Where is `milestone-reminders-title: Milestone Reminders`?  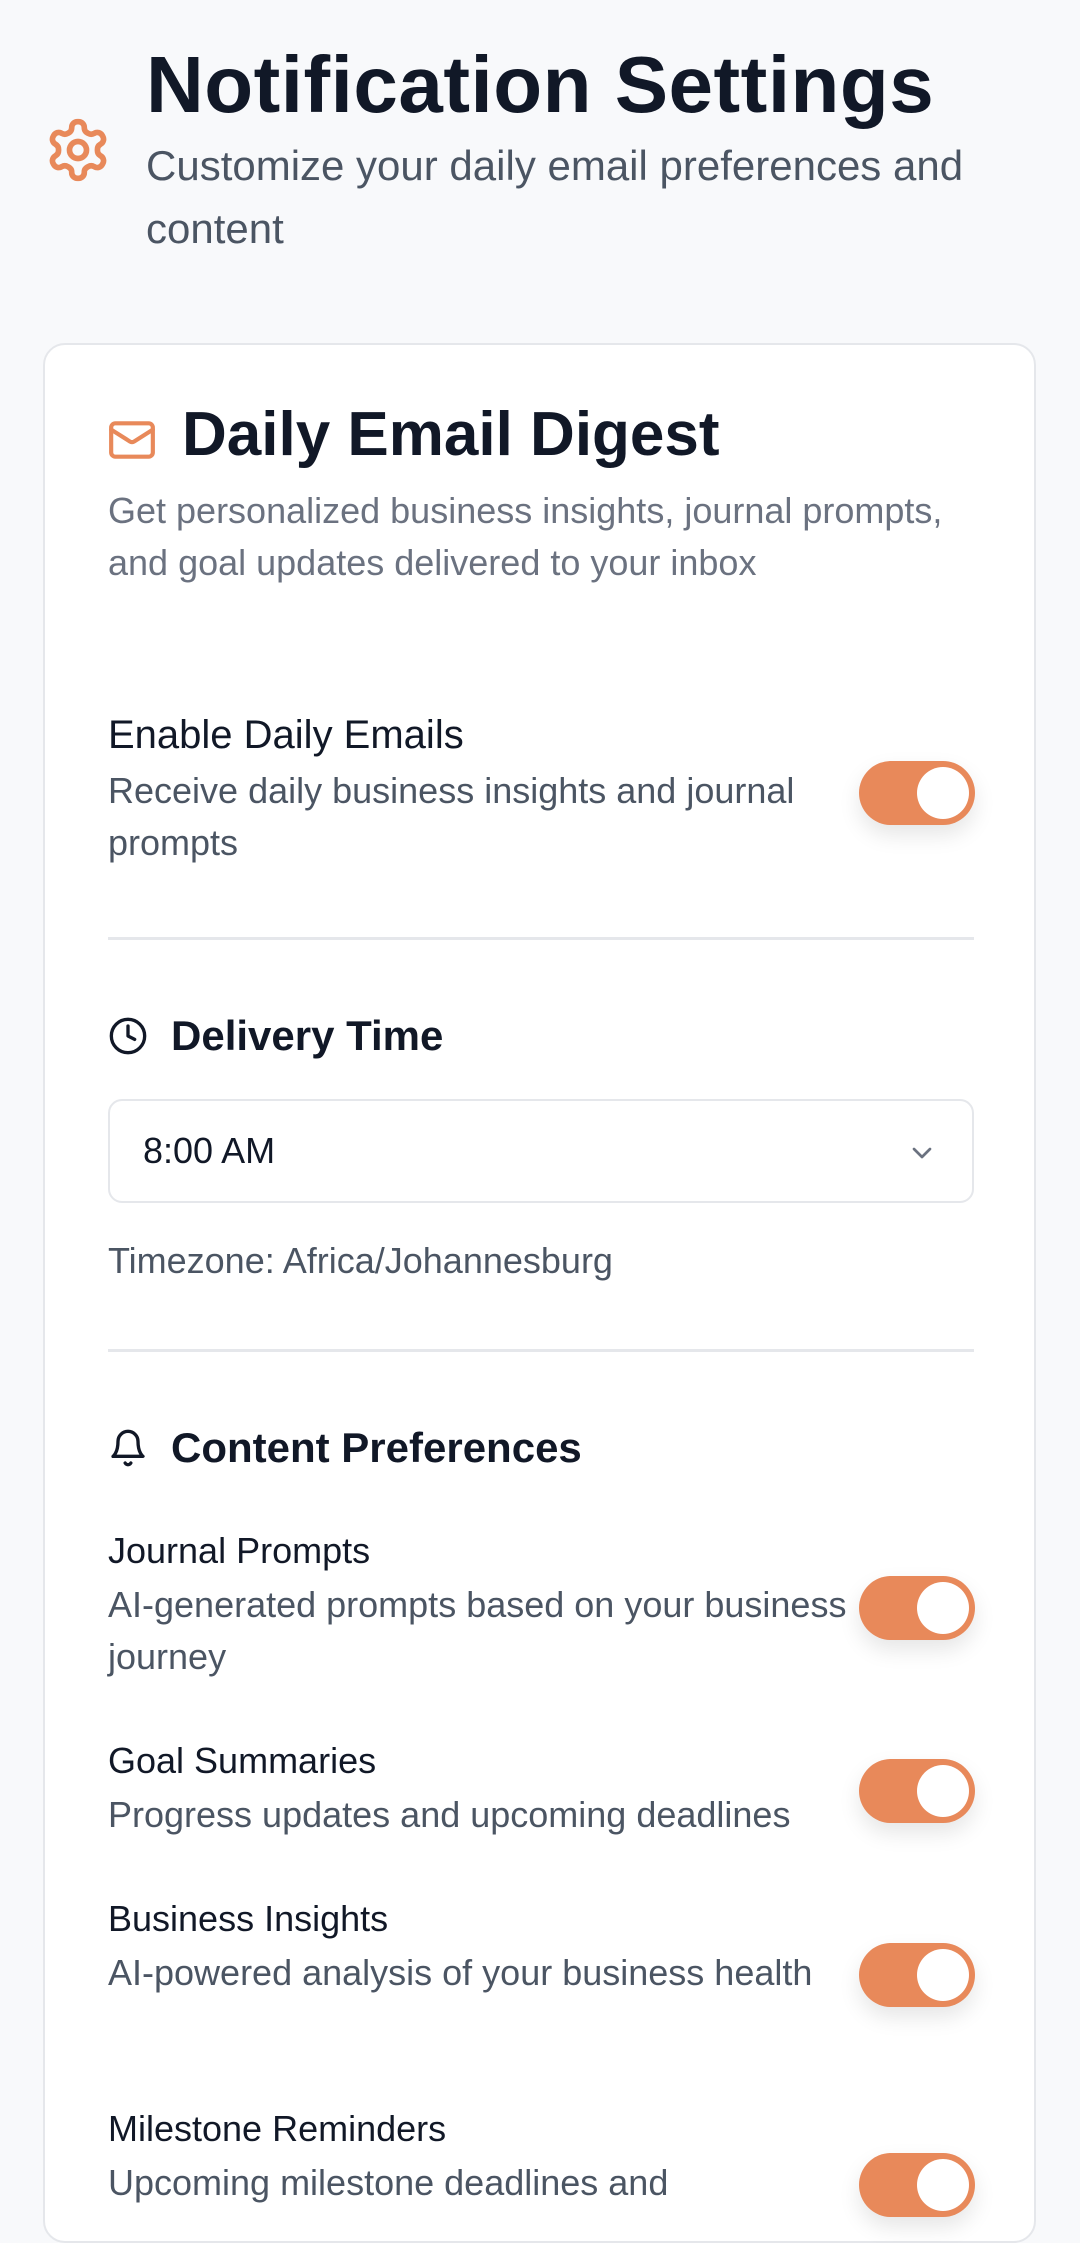 milestone-reminders-title: Milestone Reminders is located at coordinates (277, 2128).